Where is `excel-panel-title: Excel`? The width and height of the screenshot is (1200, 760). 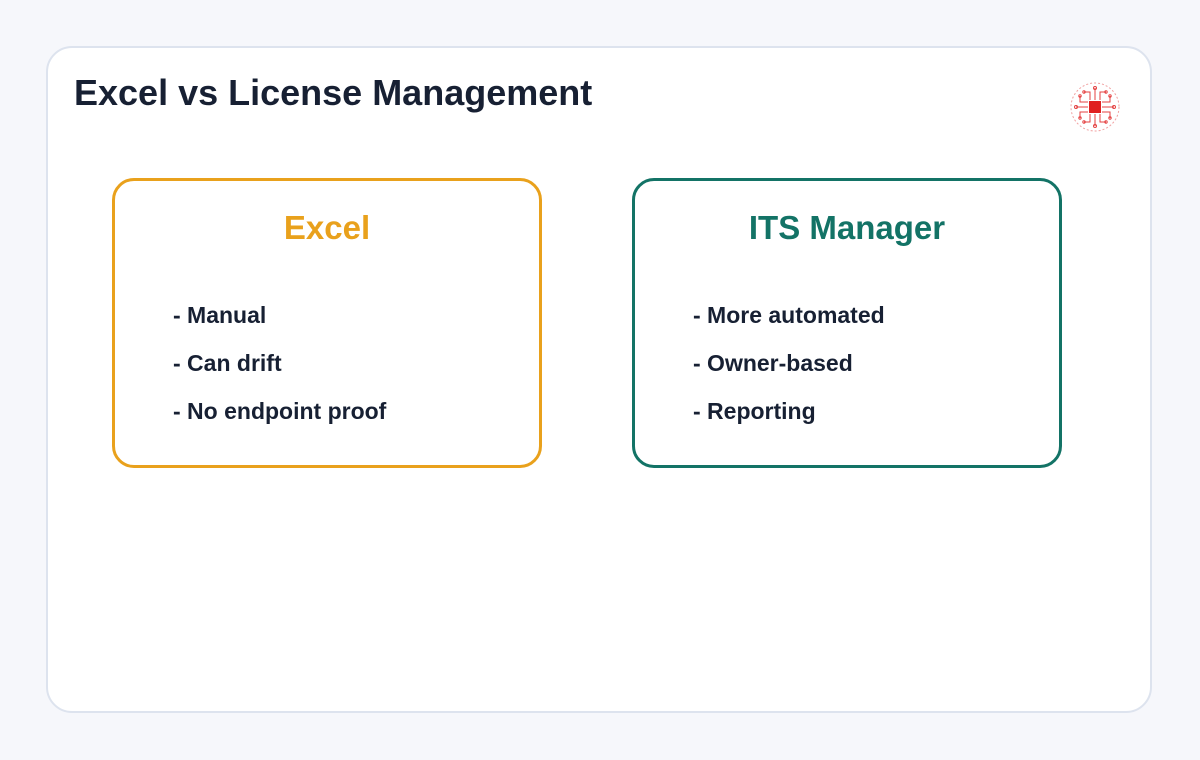 excel-panel-title: Excel is located at coordinates (327, 227).